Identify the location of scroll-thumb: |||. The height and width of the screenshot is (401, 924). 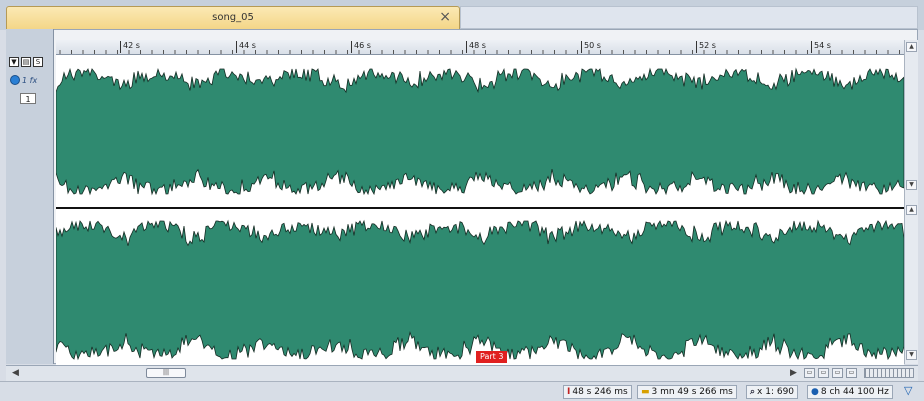
(166, 373).